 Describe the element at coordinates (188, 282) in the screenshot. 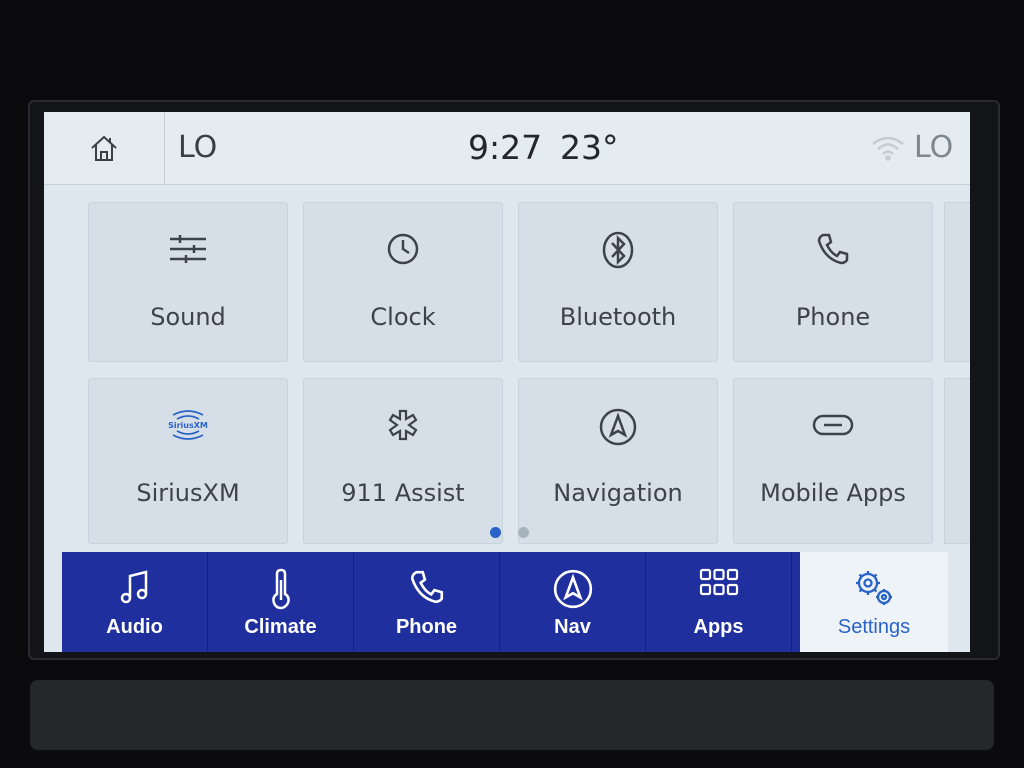

I see `tile-sound: Sound` at that location.